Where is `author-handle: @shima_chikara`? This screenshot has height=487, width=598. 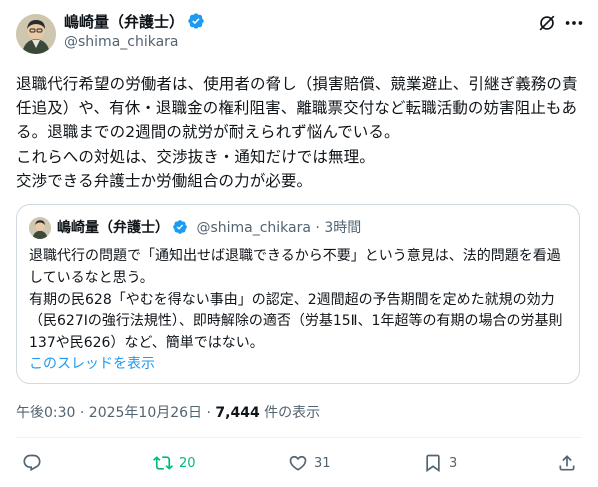 author-handle: @shima_chikara is located at coordinates (121, 42).